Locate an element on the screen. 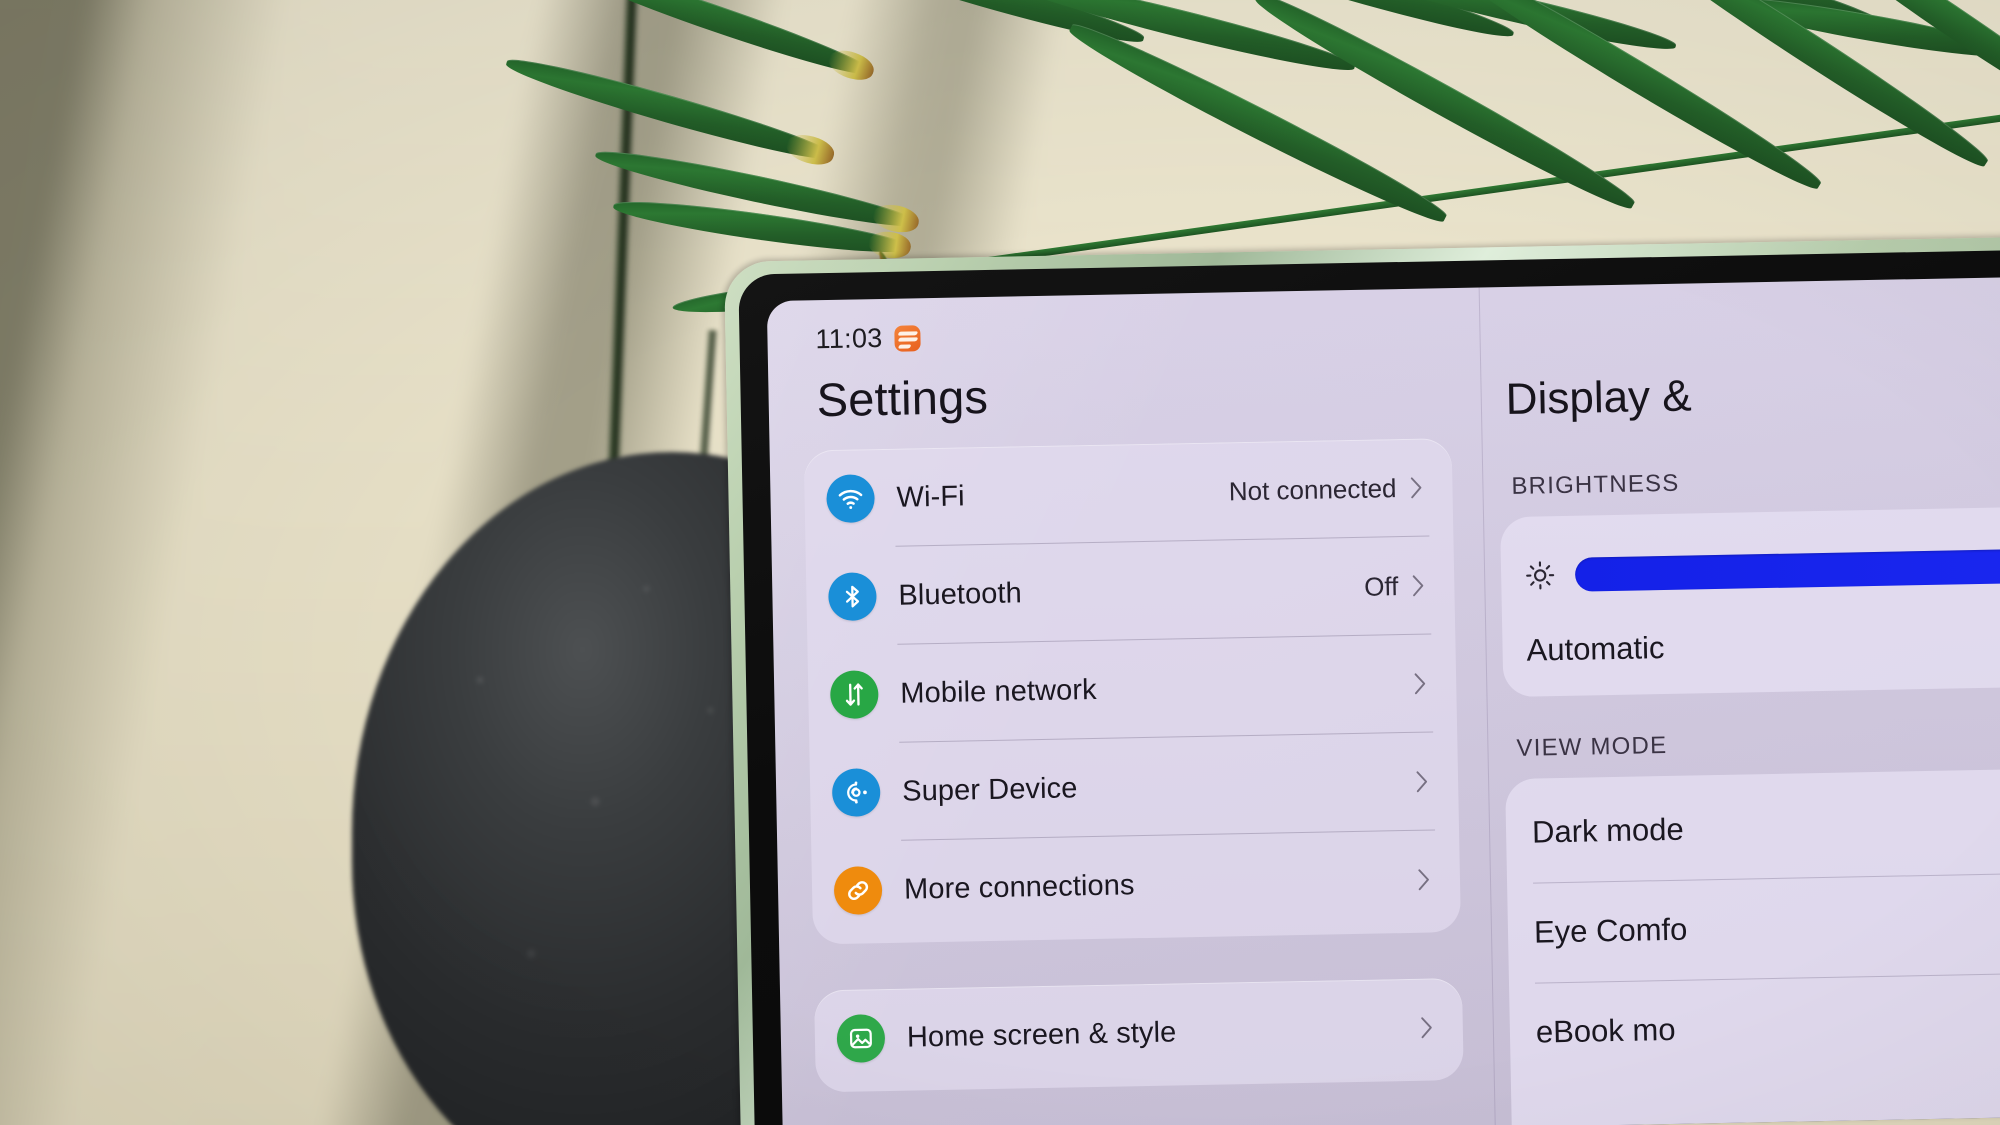  settings-row-value: Not connected is located at coordinates (1312, 489).